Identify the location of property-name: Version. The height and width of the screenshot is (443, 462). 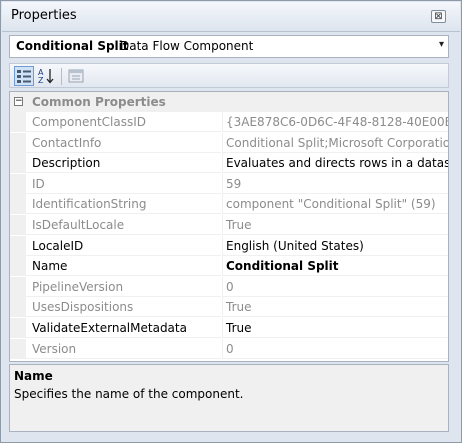
(123, 349).